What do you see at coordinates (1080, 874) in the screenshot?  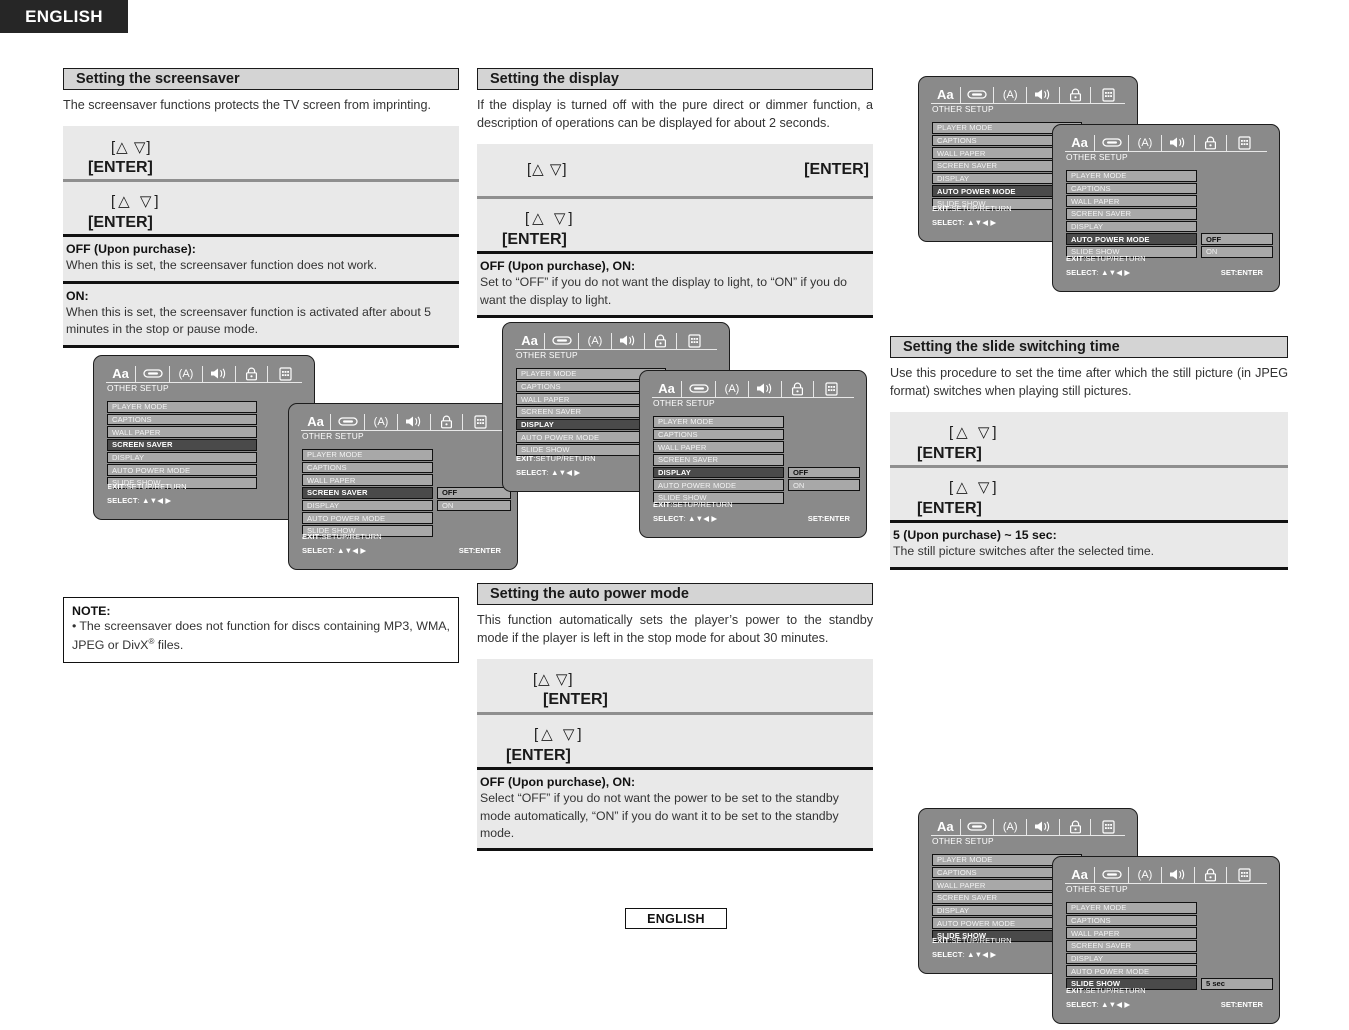 I see `aa-text-icon: Aa` at bounding box center [1080, 874].